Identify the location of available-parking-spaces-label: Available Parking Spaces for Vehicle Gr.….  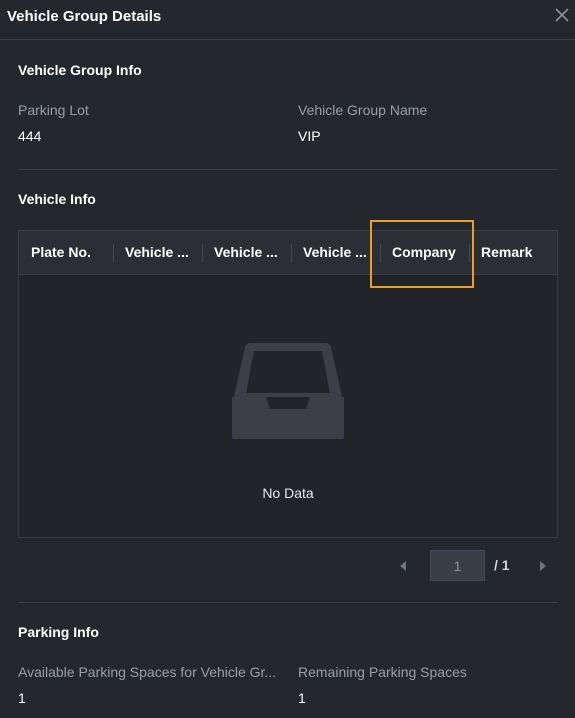
(147, 672).